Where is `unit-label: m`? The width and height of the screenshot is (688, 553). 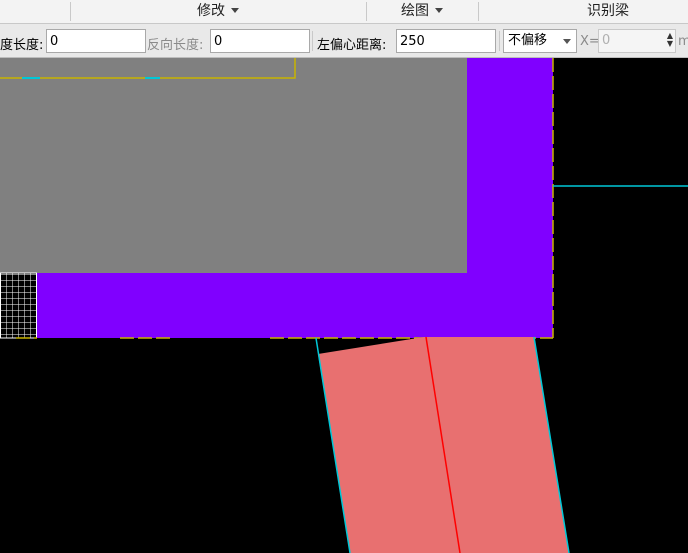 unit-label: m is located at coordinates (683, 41).